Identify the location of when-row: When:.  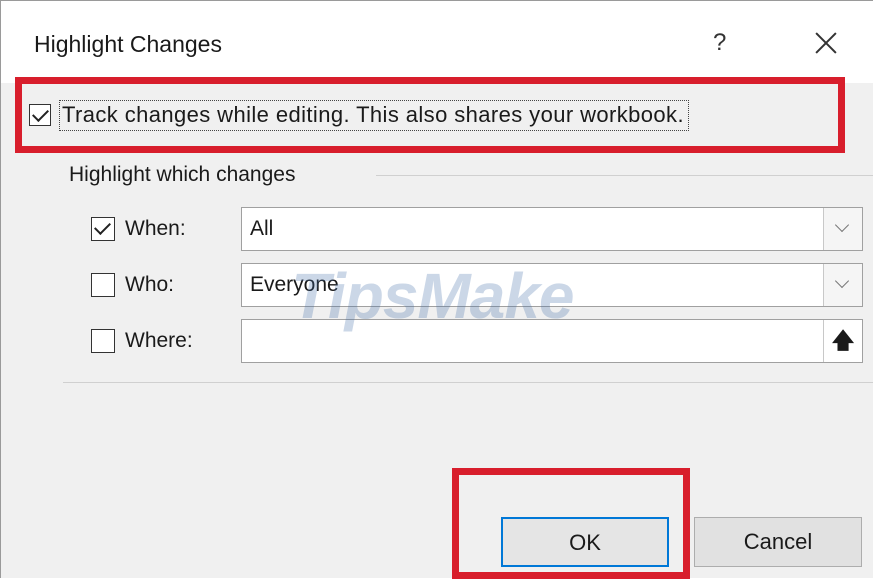
(138, 229).